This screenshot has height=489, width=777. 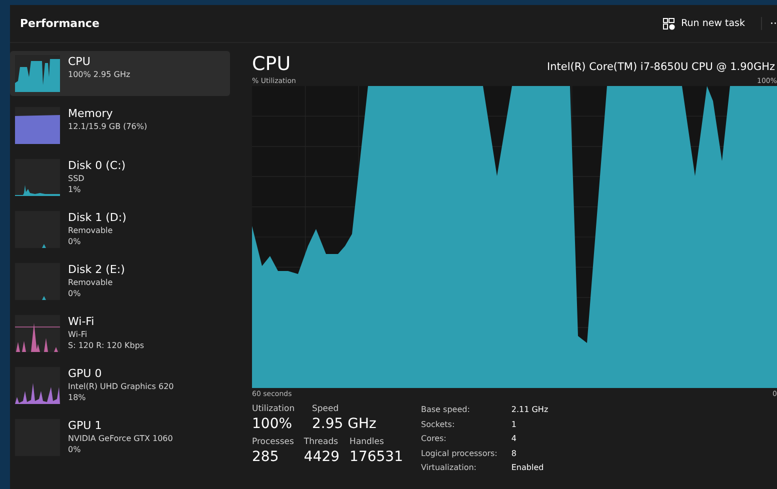 What do you see at coordinates (85, 374) in the screenshot?
I see `item-name: GPU 0` at bounding box center [85, 374].